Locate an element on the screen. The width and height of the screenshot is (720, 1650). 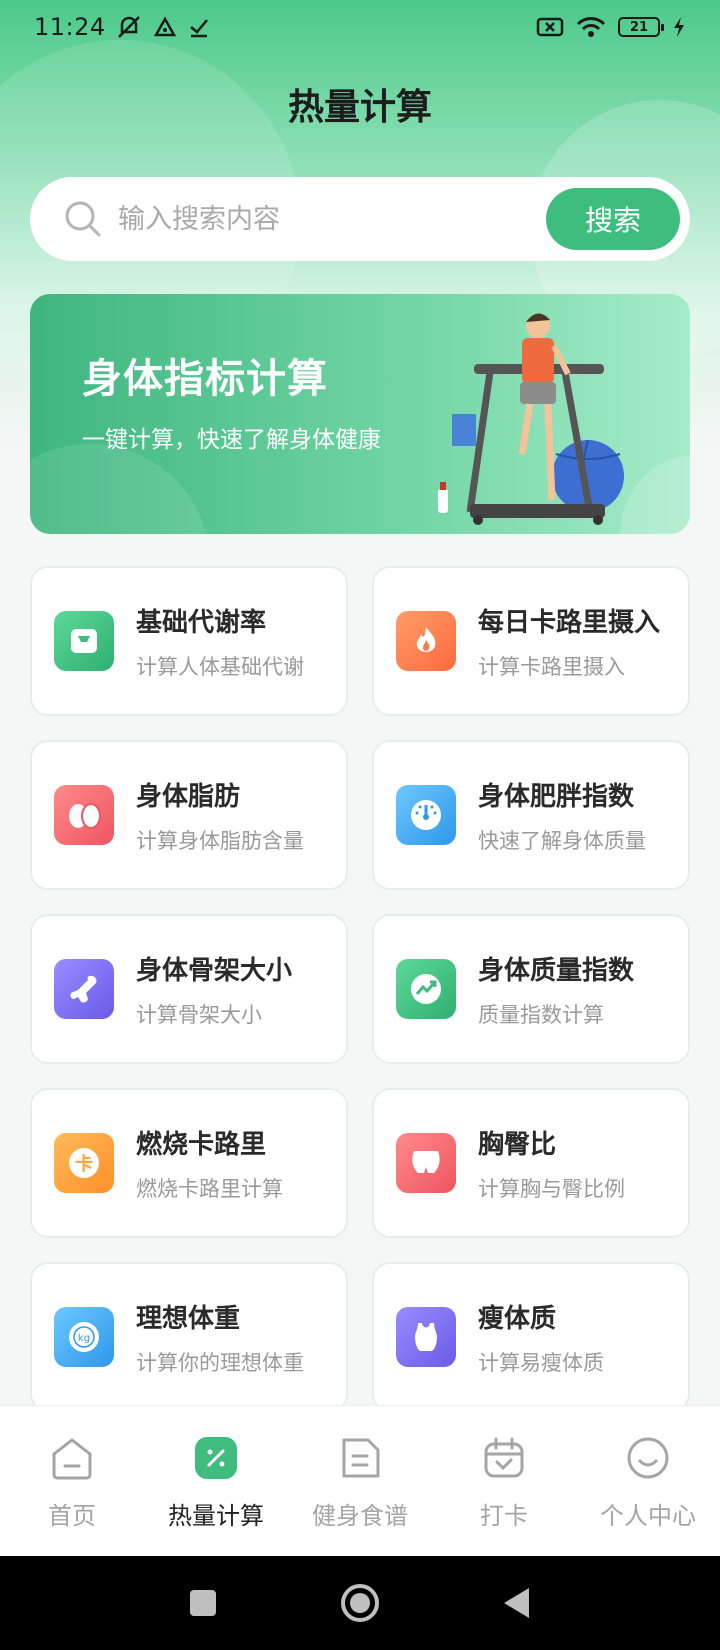
card-bmi: 身体质量指数 质量指数计算 is located at coordinates (531, 989).